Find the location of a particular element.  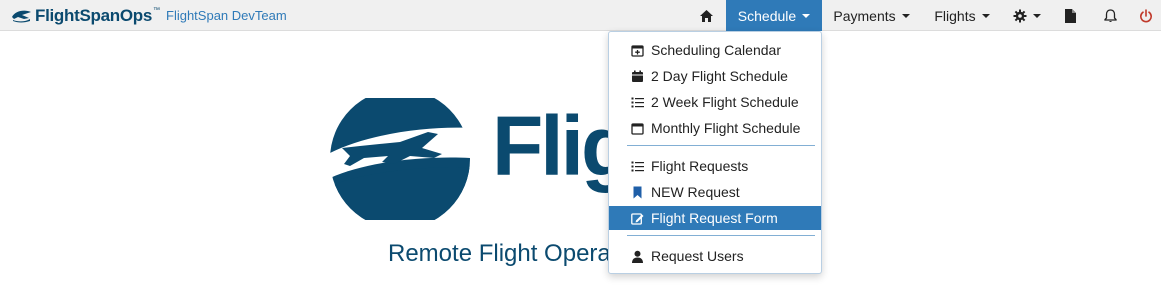

nav-settings is located at coordinates (1027, 15).